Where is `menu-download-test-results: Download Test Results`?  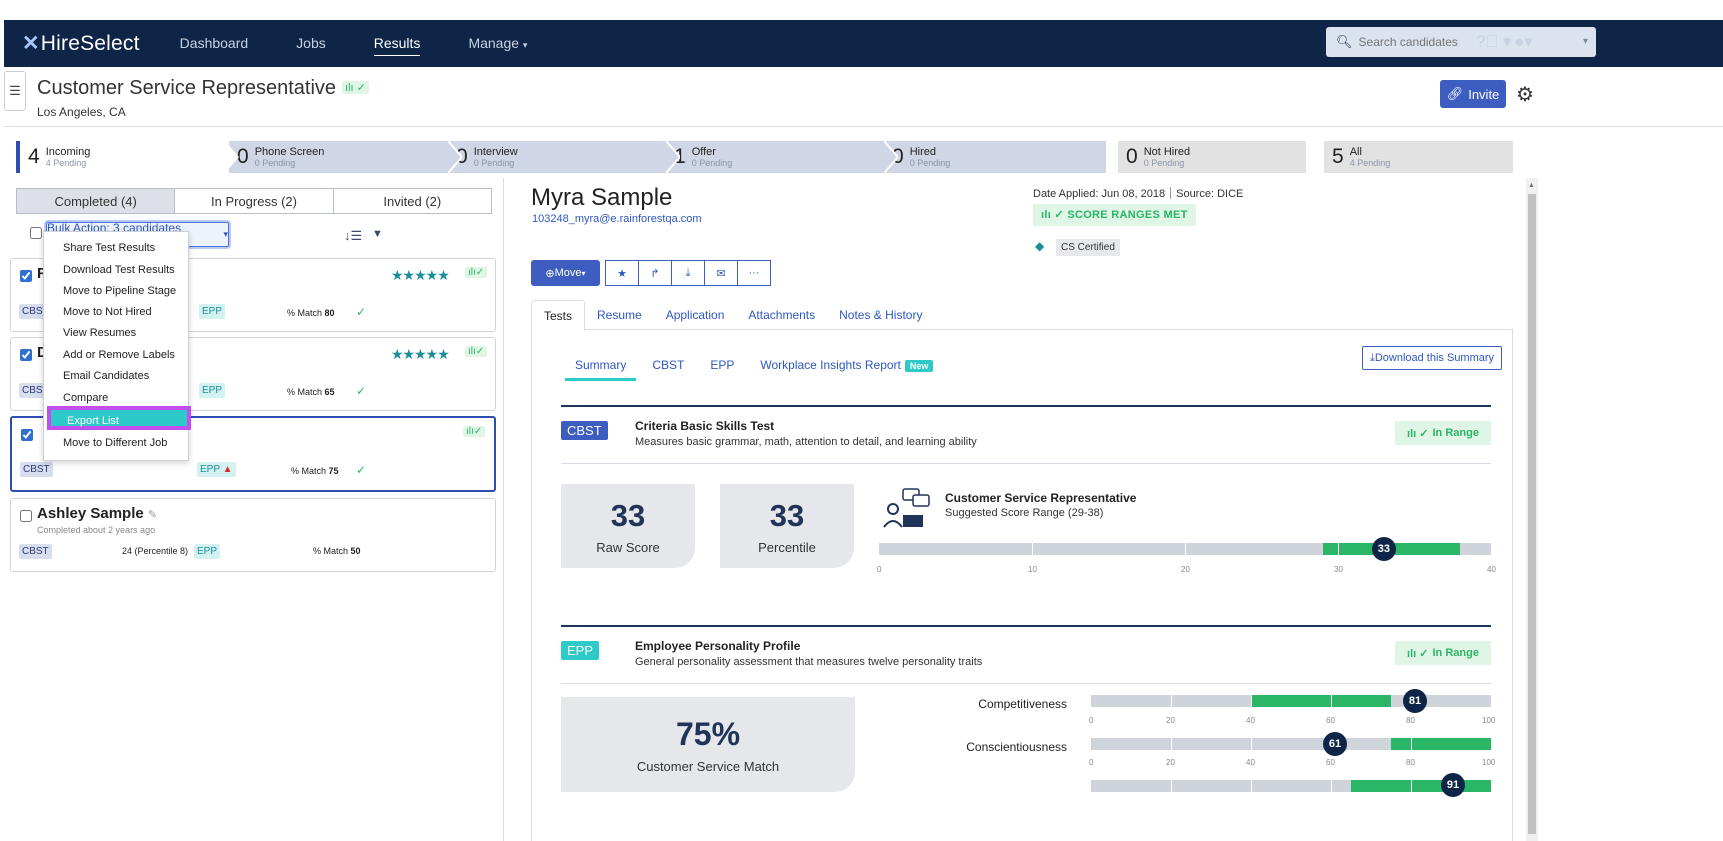
menu-download-test-results: Download Test Results is located at coordinates (119, 270).